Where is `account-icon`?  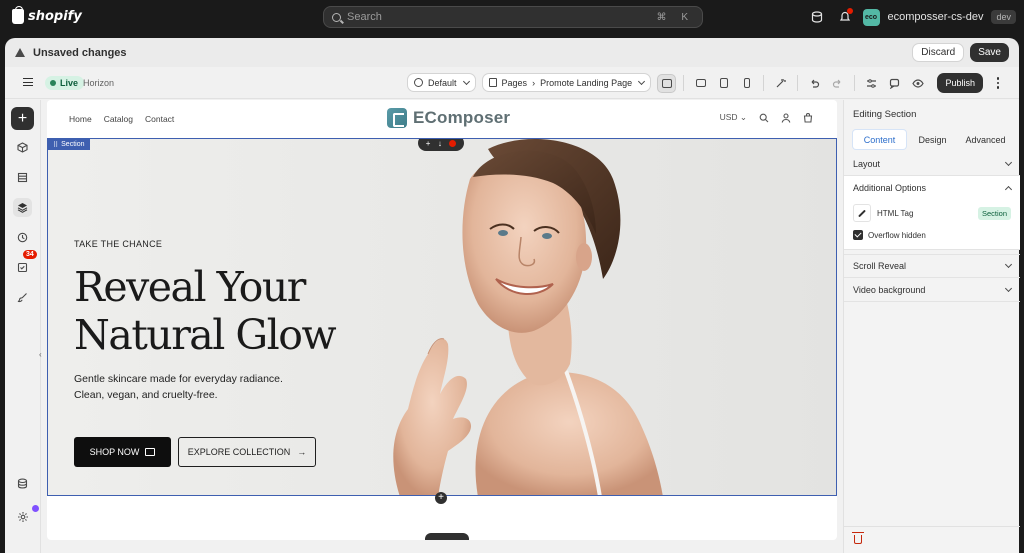
account-icon is located at coordinates (786, 117).